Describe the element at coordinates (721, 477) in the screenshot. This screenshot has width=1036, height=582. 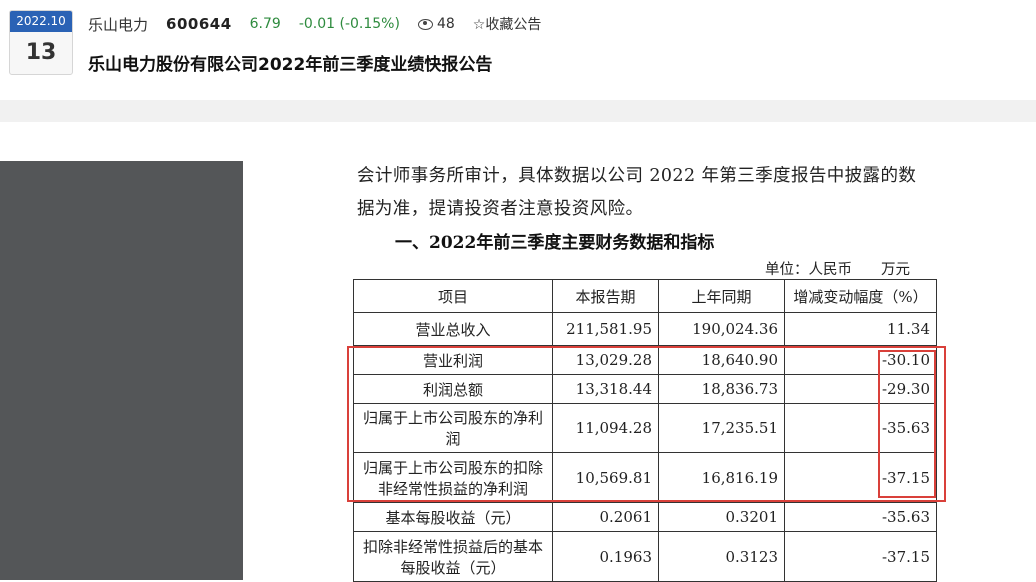
I see `table-cell: 16,816.19` at that location.